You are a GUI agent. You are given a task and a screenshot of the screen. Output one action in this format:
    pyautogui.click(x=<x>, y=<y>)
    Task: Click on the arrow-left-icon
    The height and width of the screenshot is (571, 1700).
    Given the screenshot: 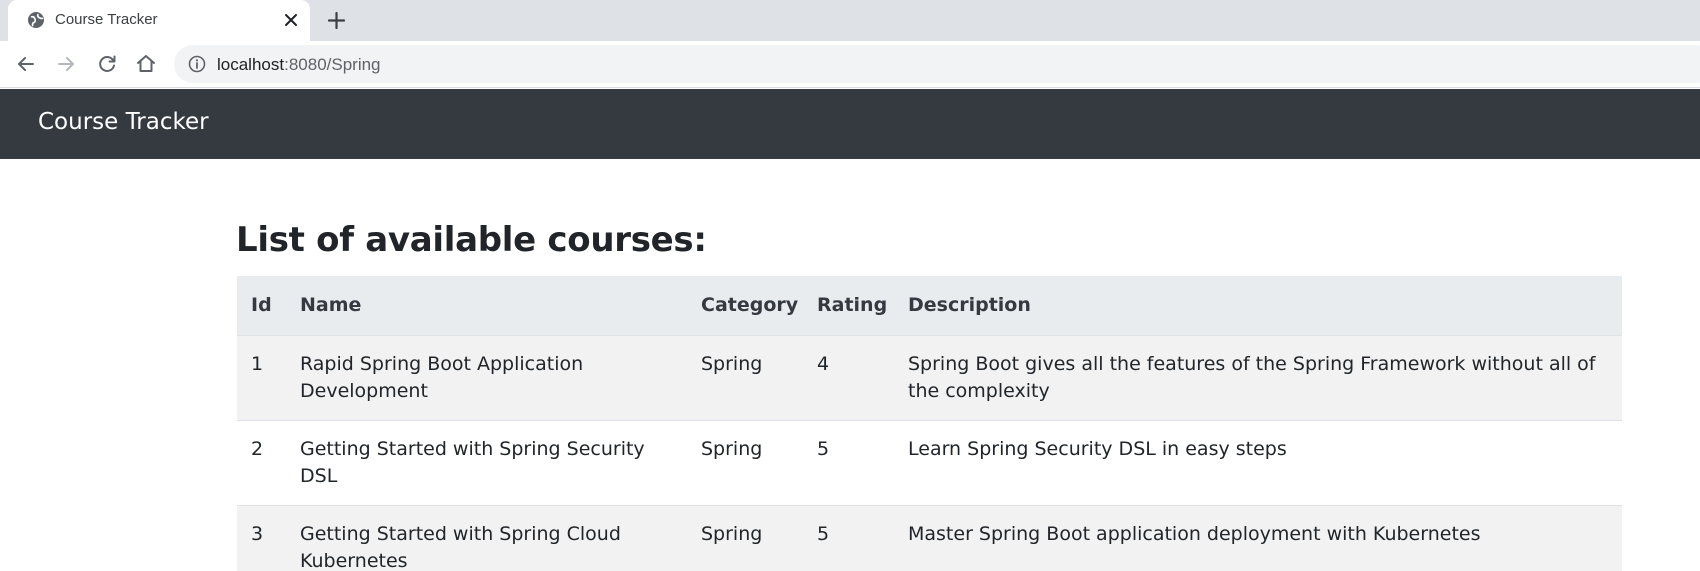 What is the action you would take?
    pyautogui.click(x=26, y=64)
    